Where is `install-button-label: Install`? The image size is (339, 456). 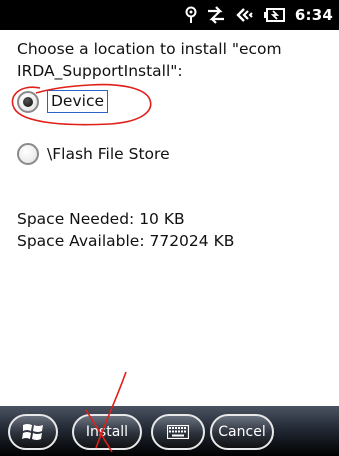 install-button-label: Install is located at coordinates (107, 432).